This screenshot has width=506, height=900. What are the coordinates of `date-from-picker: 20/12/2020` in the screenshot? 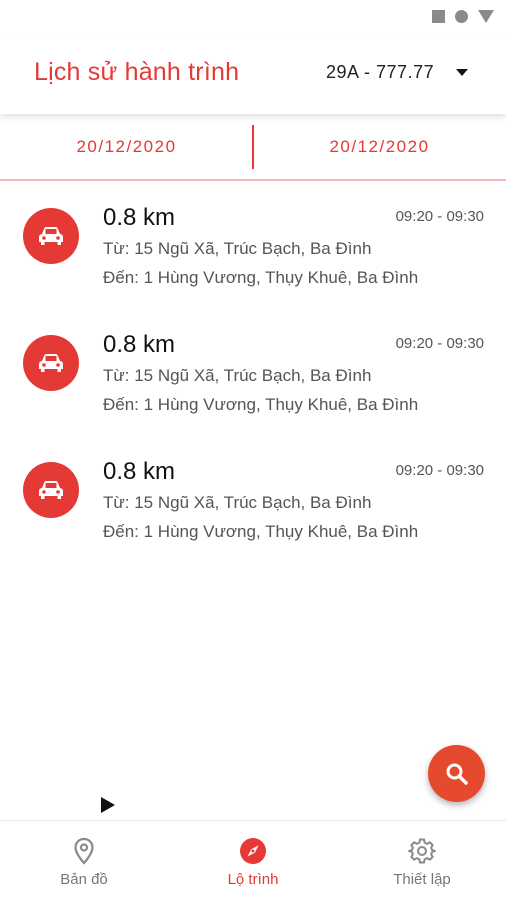 It's located at (126, 146).